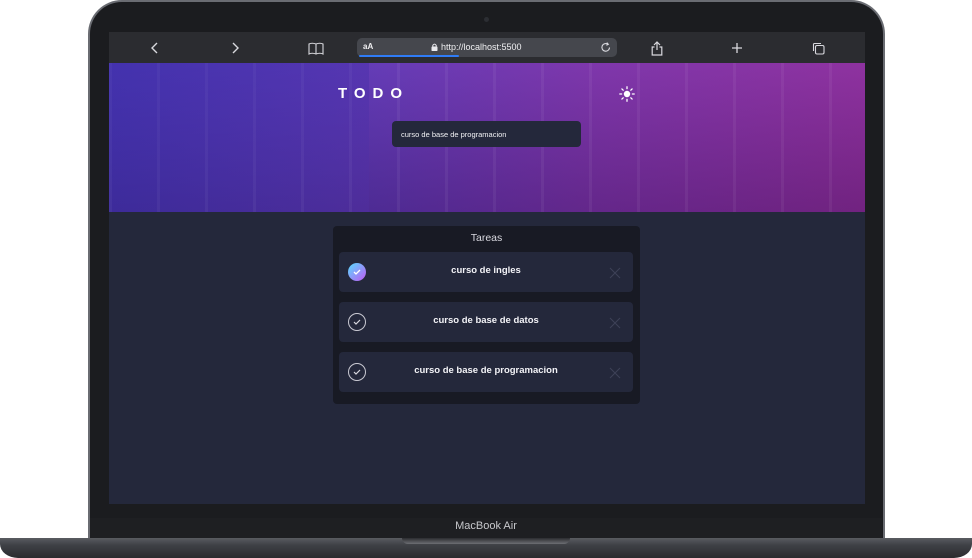 The height and width of the screenshot is (558, 972). Describe the element at coordinates (409, 56) in the screenshot. I see `page-load-progress` at that location.